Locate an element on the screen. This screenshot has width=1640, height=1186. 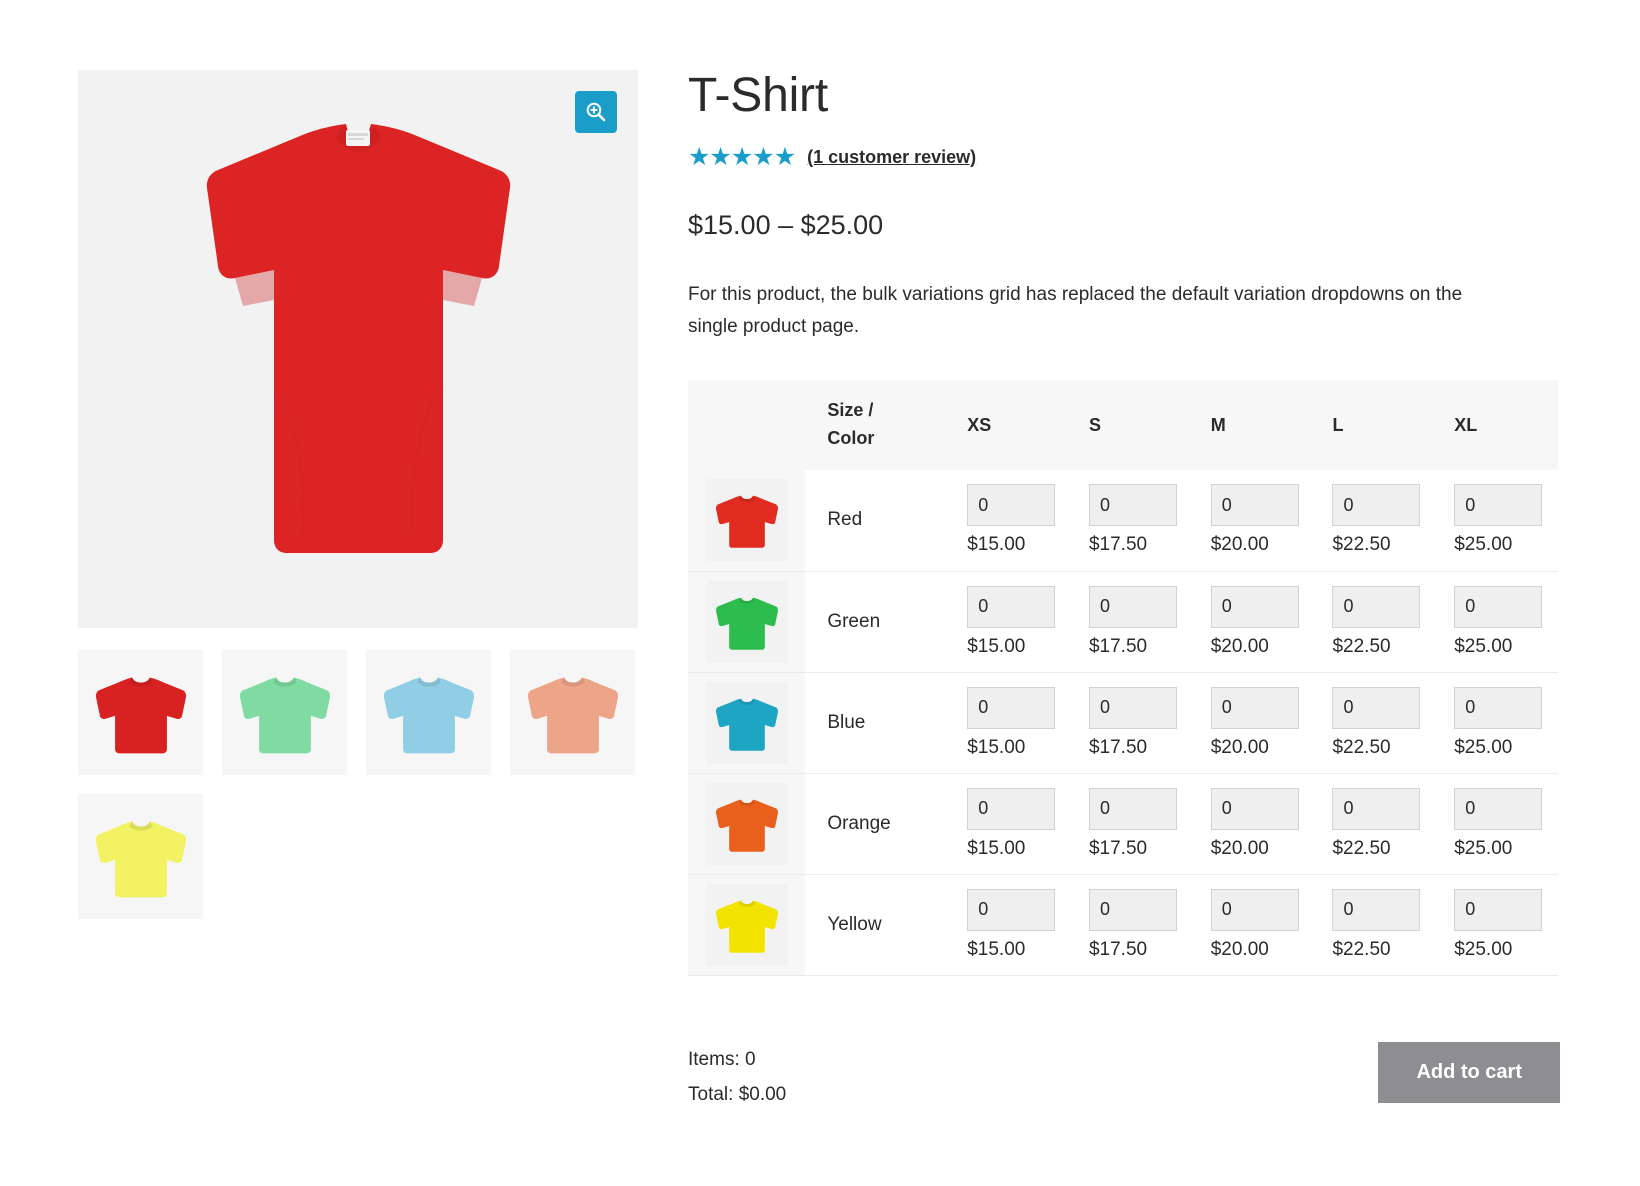
quantity-input-red-m is located at coordinates (1254, 505).